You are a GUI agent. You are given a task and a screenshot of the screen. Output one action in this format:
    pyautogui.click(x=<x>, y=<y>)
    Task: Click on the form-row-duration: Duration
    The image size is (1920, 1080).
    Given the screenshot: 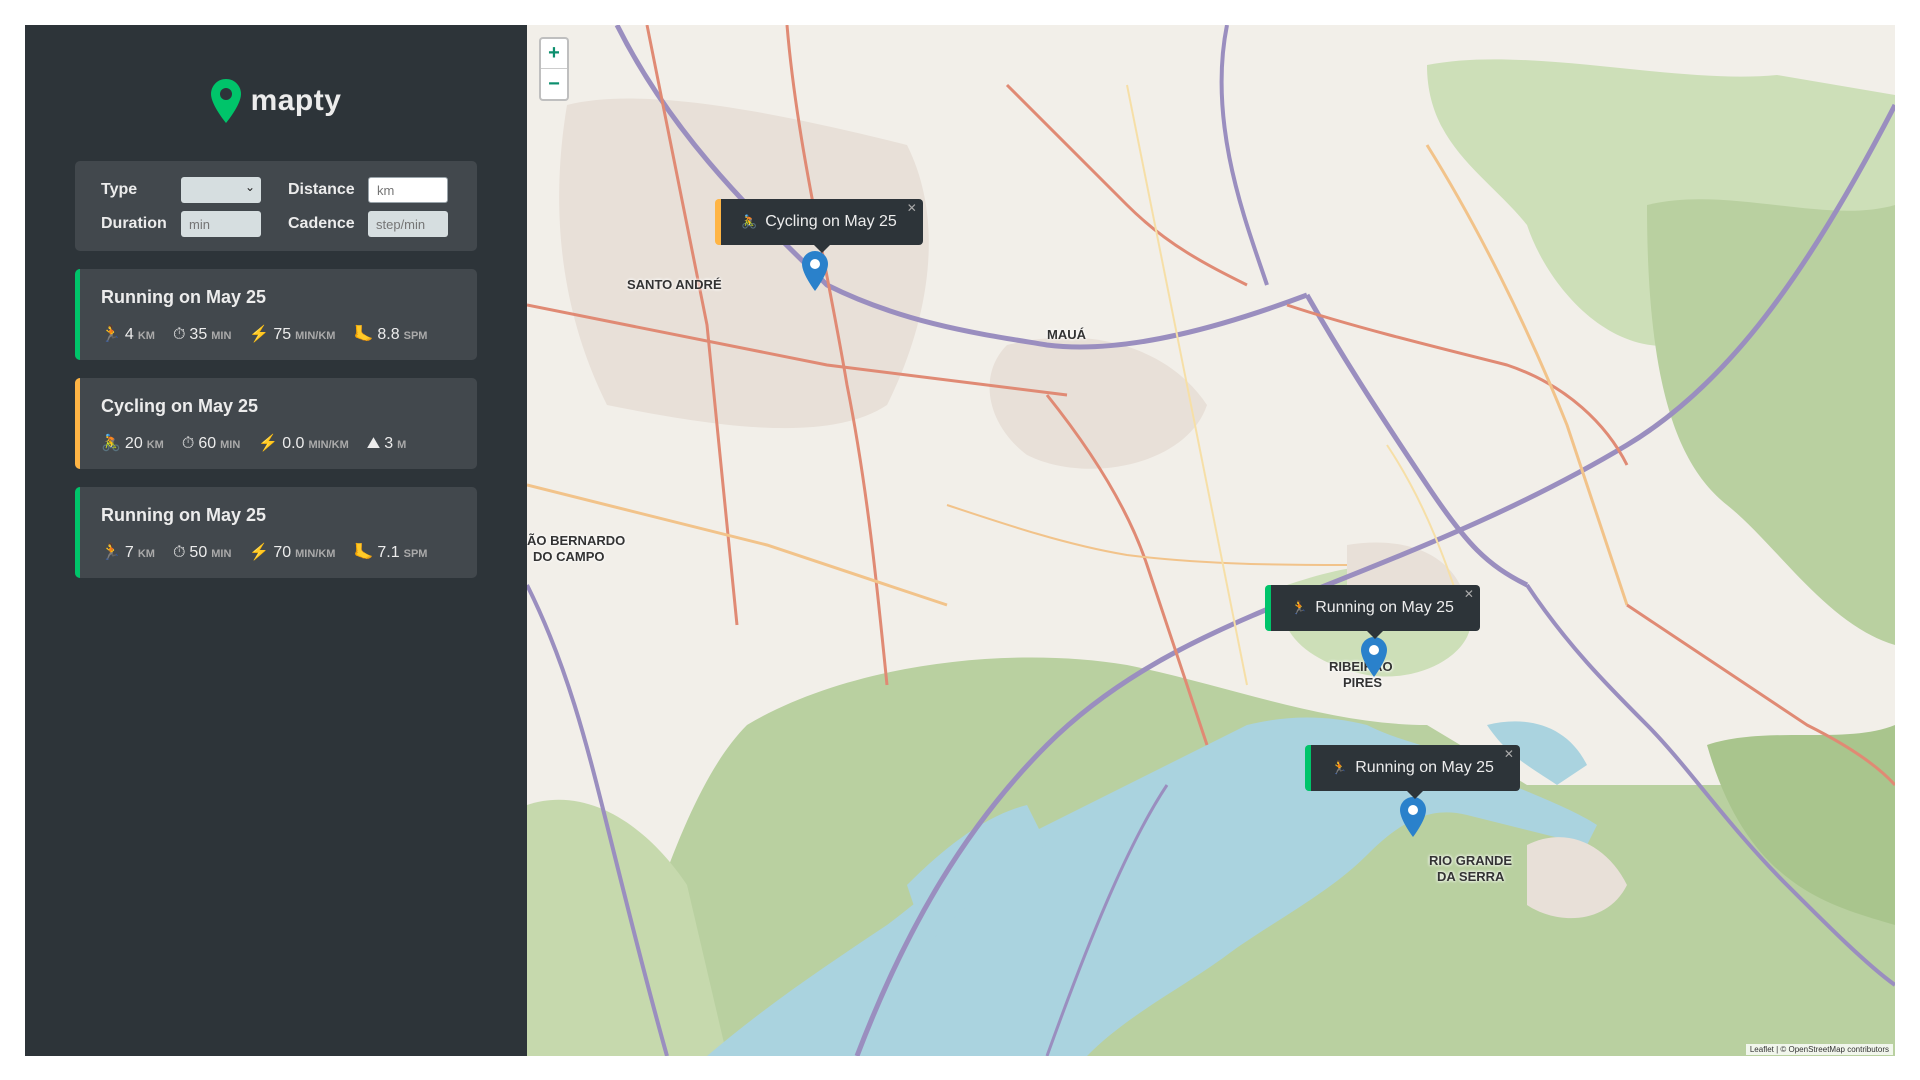 What is the action you would take?
    pyautogui.click(x=182, y=224)
    